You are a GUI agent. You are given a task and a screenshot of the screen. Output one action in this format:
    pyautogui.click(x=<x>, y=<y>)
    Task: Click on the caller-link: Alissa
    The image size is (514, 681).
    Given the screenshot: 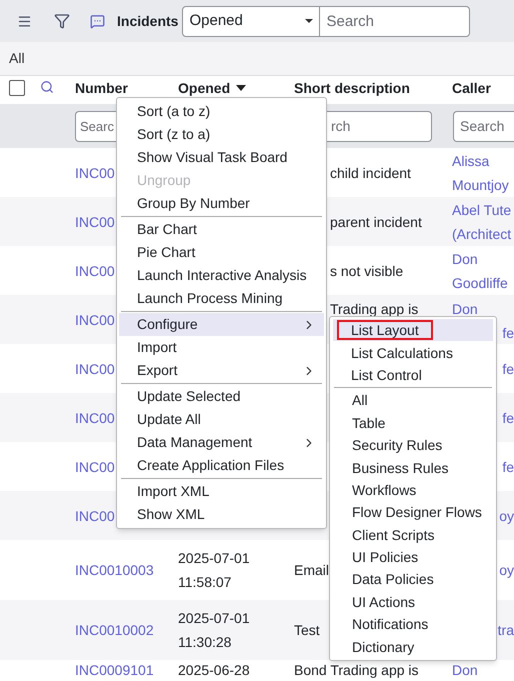 What is the action you would take?
    pyautogui.click(x=471, y=160)
    